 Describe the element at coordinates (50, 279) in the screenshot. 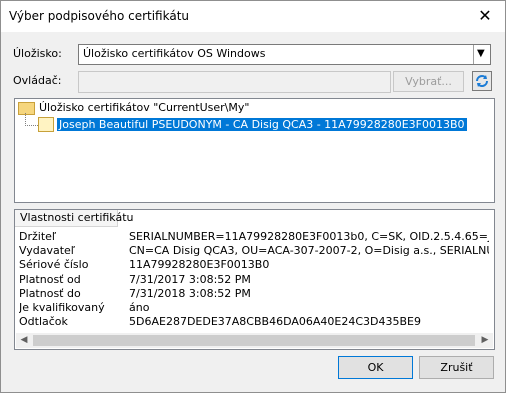

I see `property-key: Platnosť od` at that location.